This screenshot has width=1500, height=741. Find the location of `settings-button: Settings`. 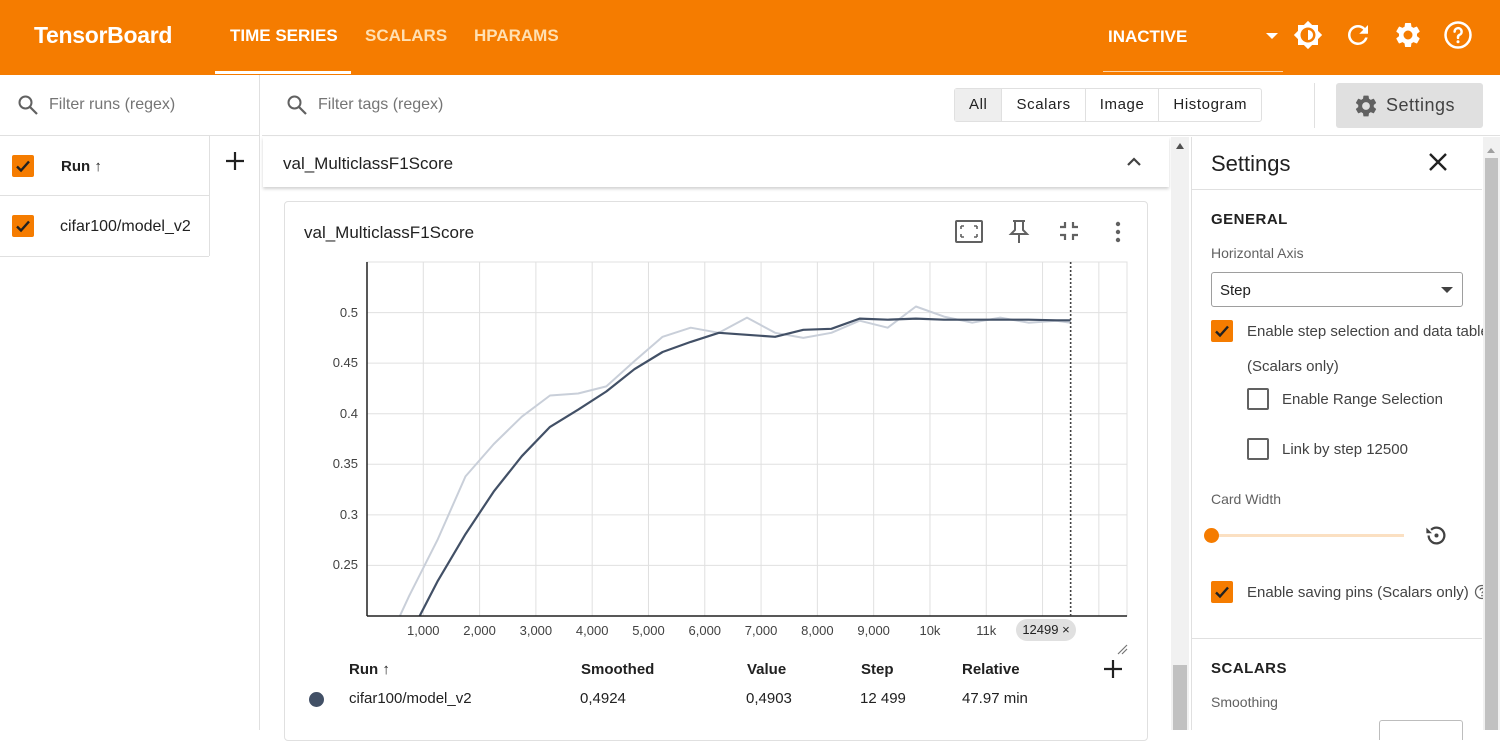

settings-button: Settings is located at coordinates (1409, 105).